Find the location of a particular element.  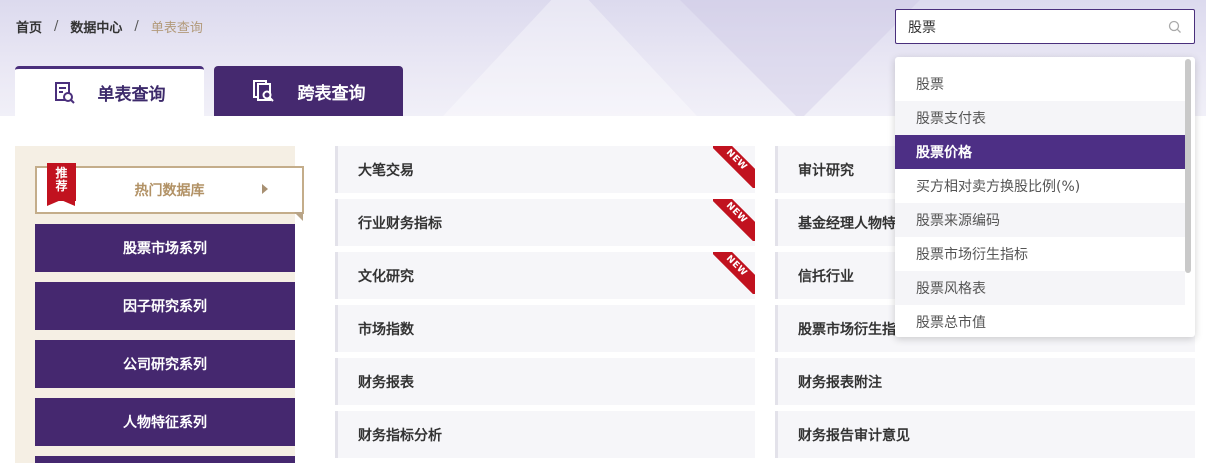

suggestion-item-active: 股票价格 is located at coordinates (1040, 152).